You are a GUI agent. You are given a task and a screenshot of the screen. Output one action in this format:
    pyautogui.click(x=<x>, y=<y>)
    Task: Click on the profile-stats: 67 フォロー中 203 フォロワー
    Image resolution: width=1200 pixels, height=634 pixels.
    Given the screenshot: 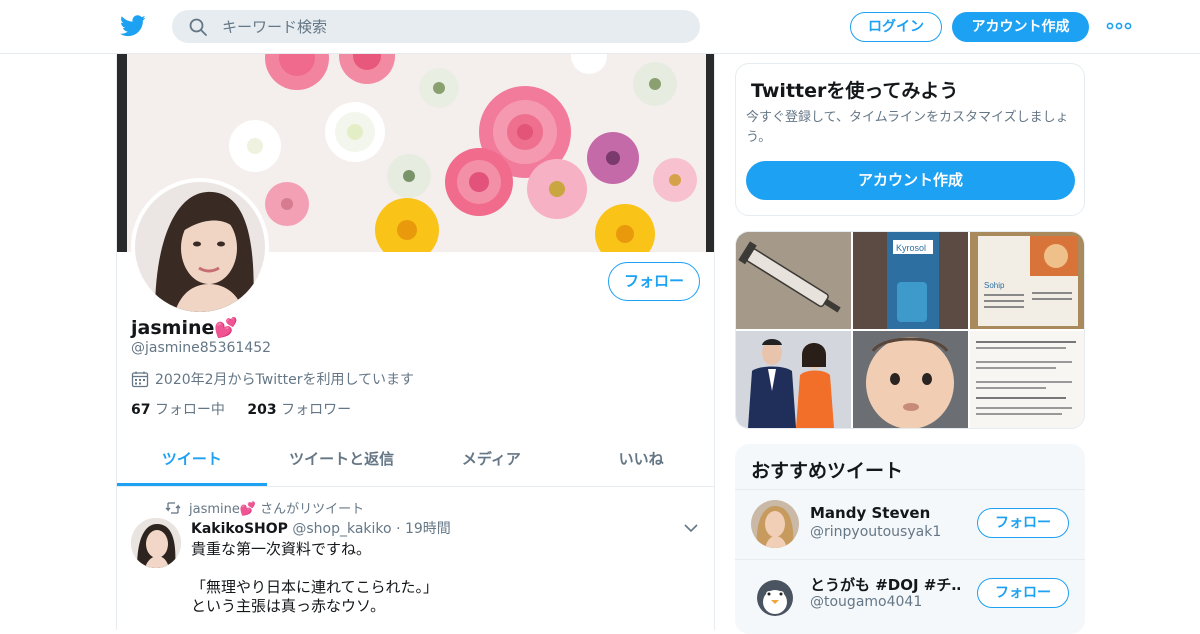 What is the action you would take?
    pyautogui.click(x=250, y=409)
    